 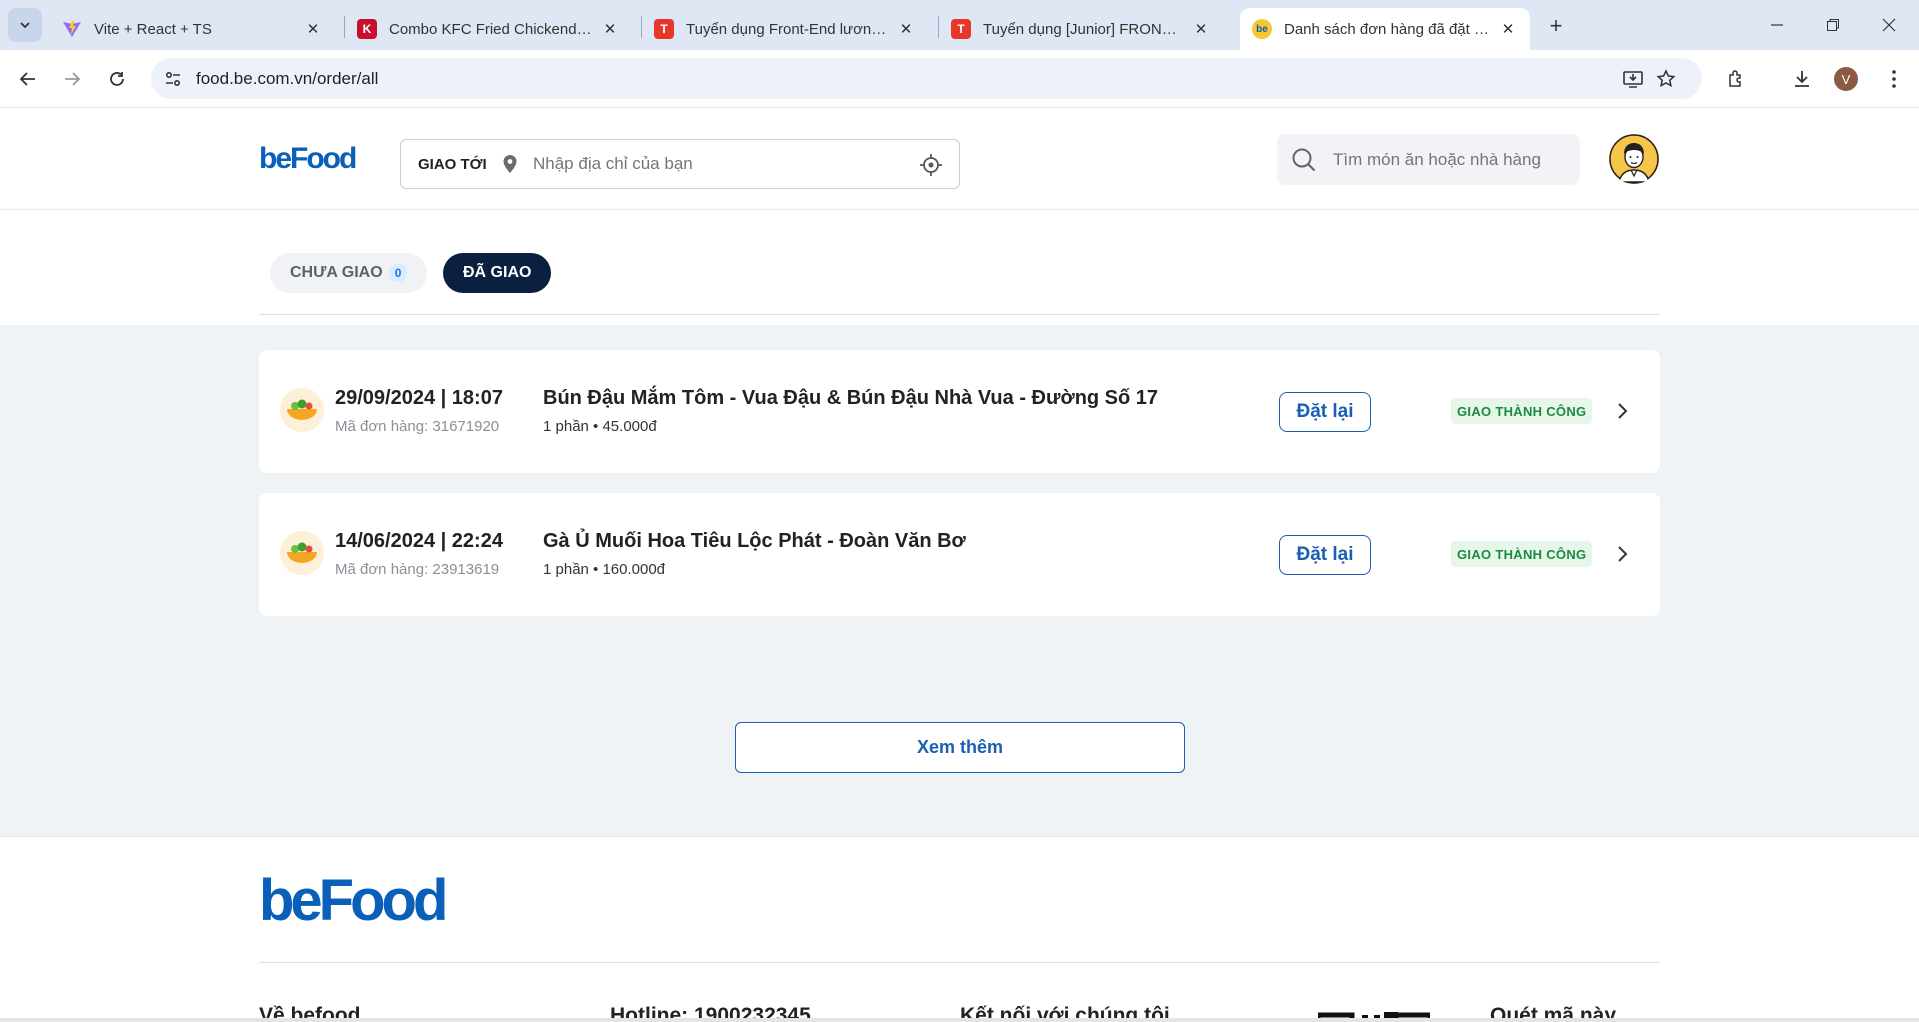 I want to click on url-text: food.be.com.vn/order/all, so click(x=287, y=79).